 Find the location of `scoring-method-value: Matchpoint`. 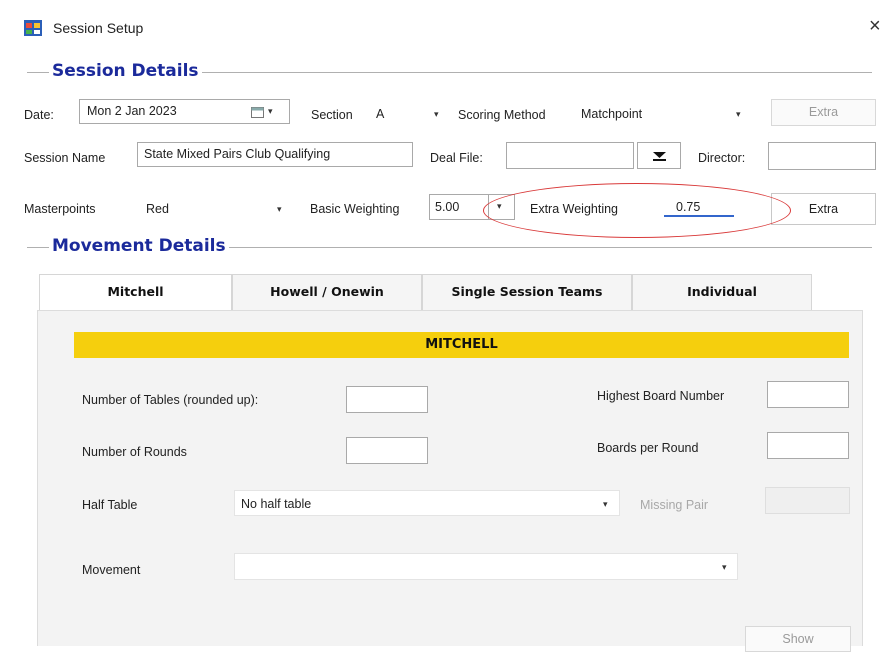

scoring-method-value: Matchpoint is located at coordinates (612, 114).